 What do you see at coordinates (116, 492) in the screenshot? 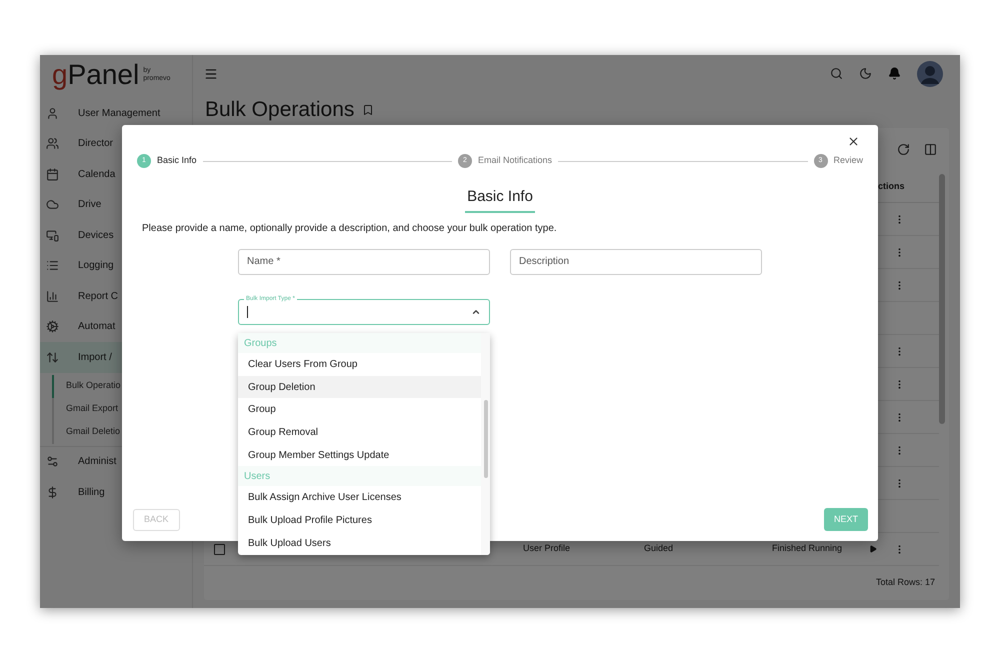
I see `sidebar-item: Billing` at bounding box center [116, 492].